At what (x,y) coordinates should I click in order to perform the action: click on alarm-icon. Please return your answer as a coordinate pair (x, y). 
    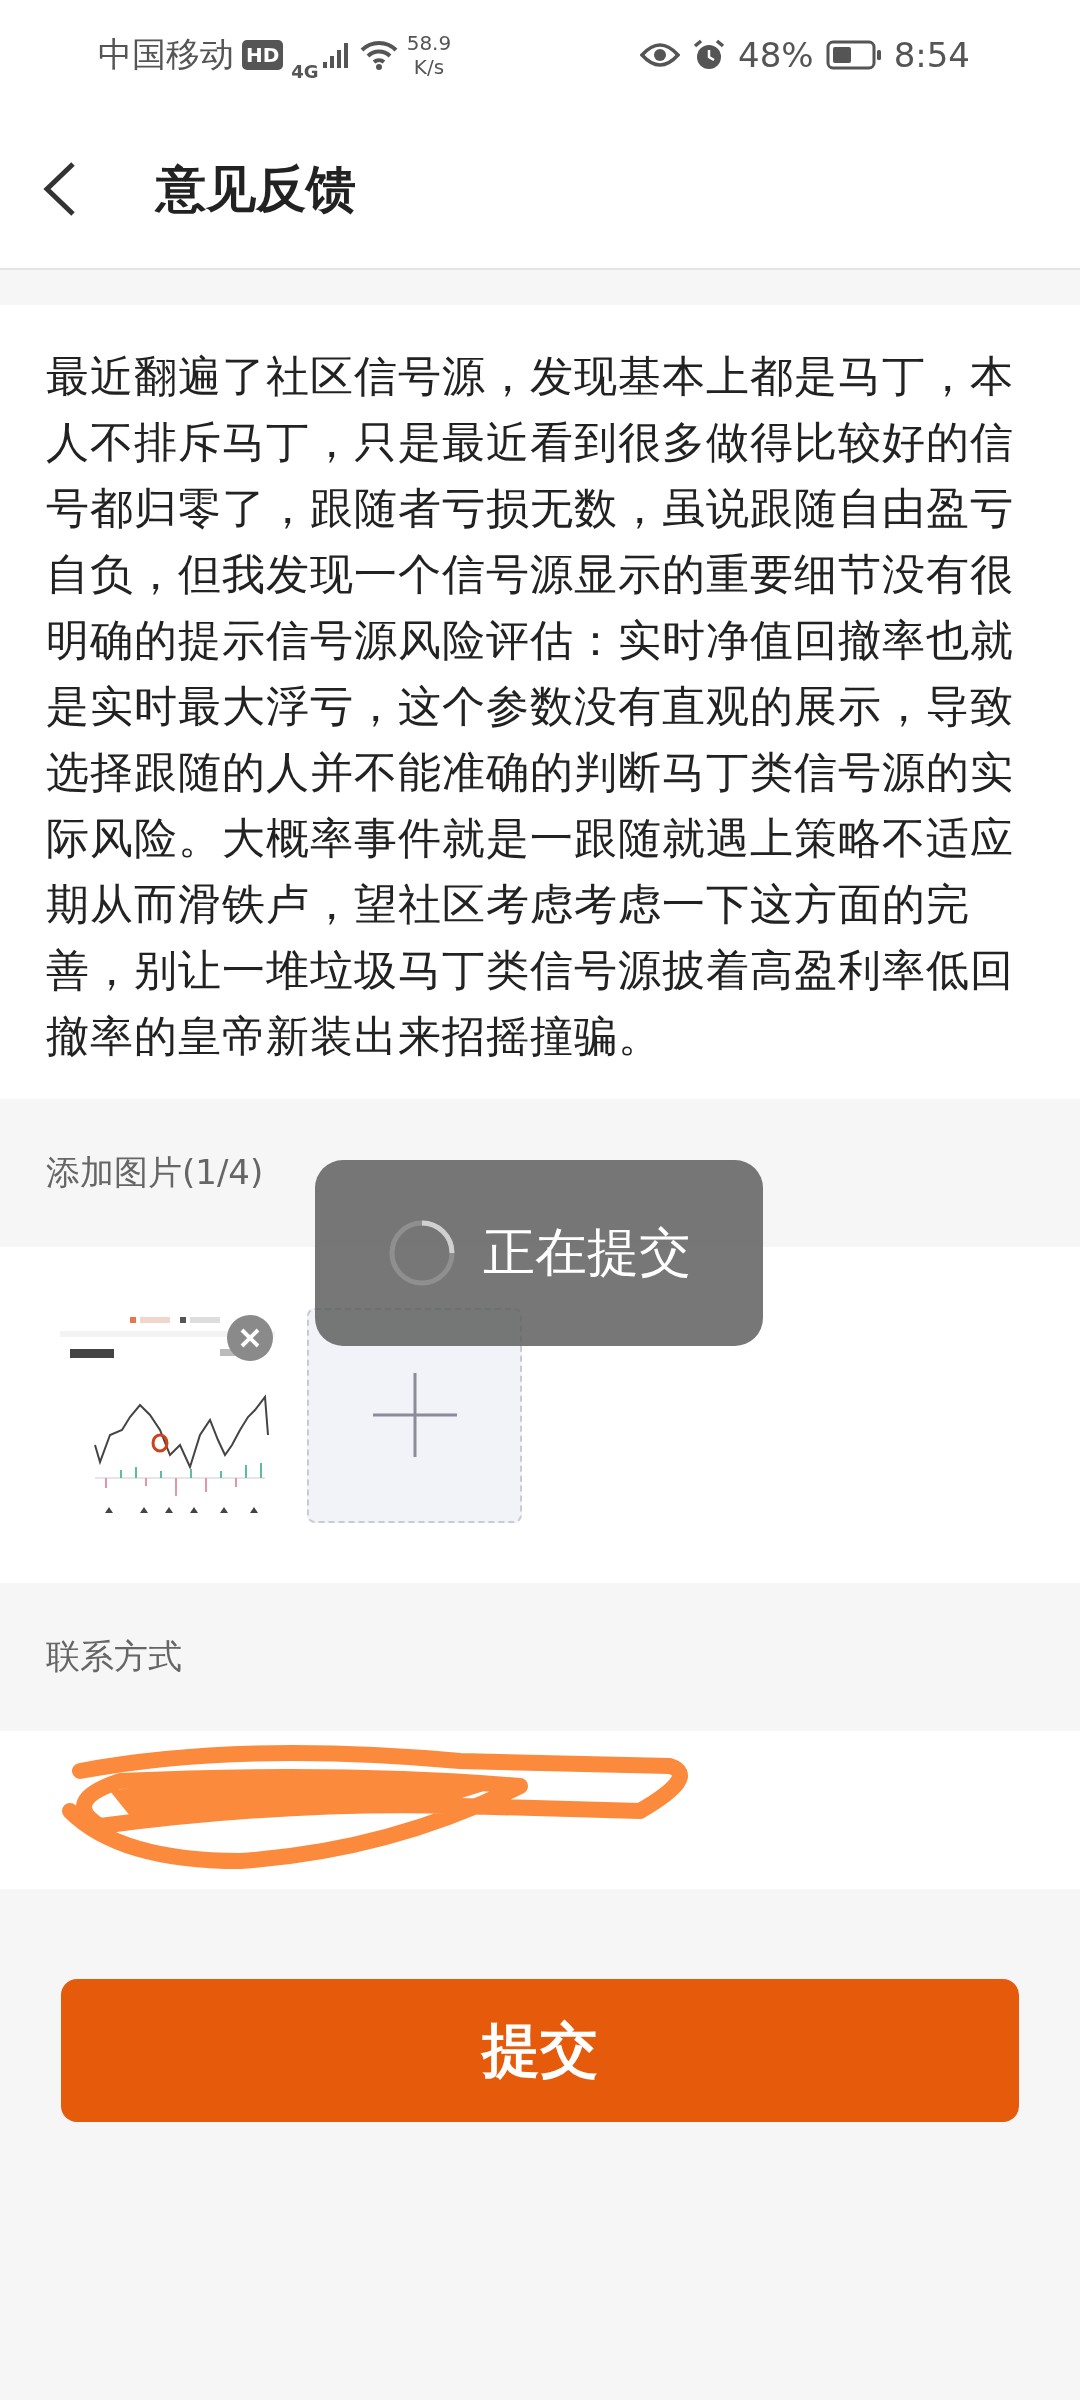
    Looking at the image, I should click on (709, 55).